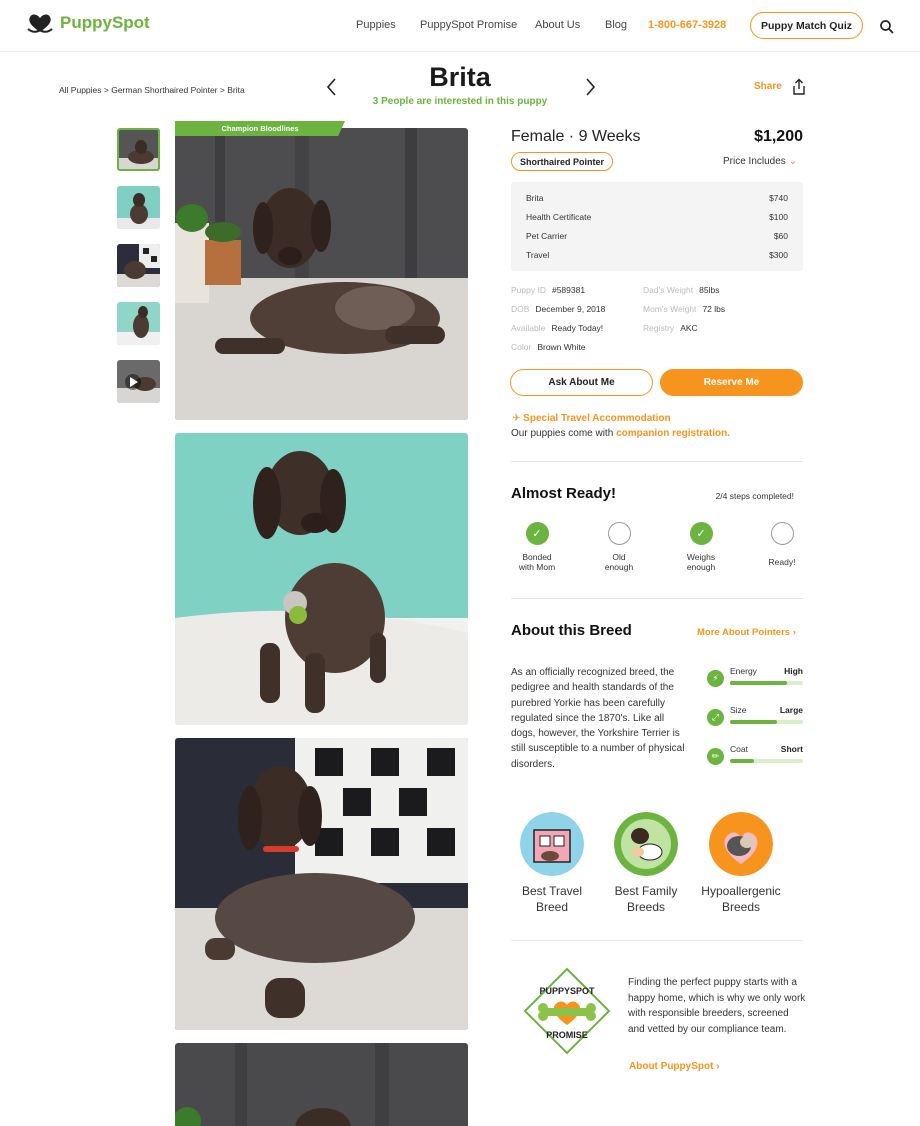 The image size is (920, 1126). Describe the element at coordinates (673, 433) in the screenshot. I see `companion-registration-link: companion registration.` at that location.